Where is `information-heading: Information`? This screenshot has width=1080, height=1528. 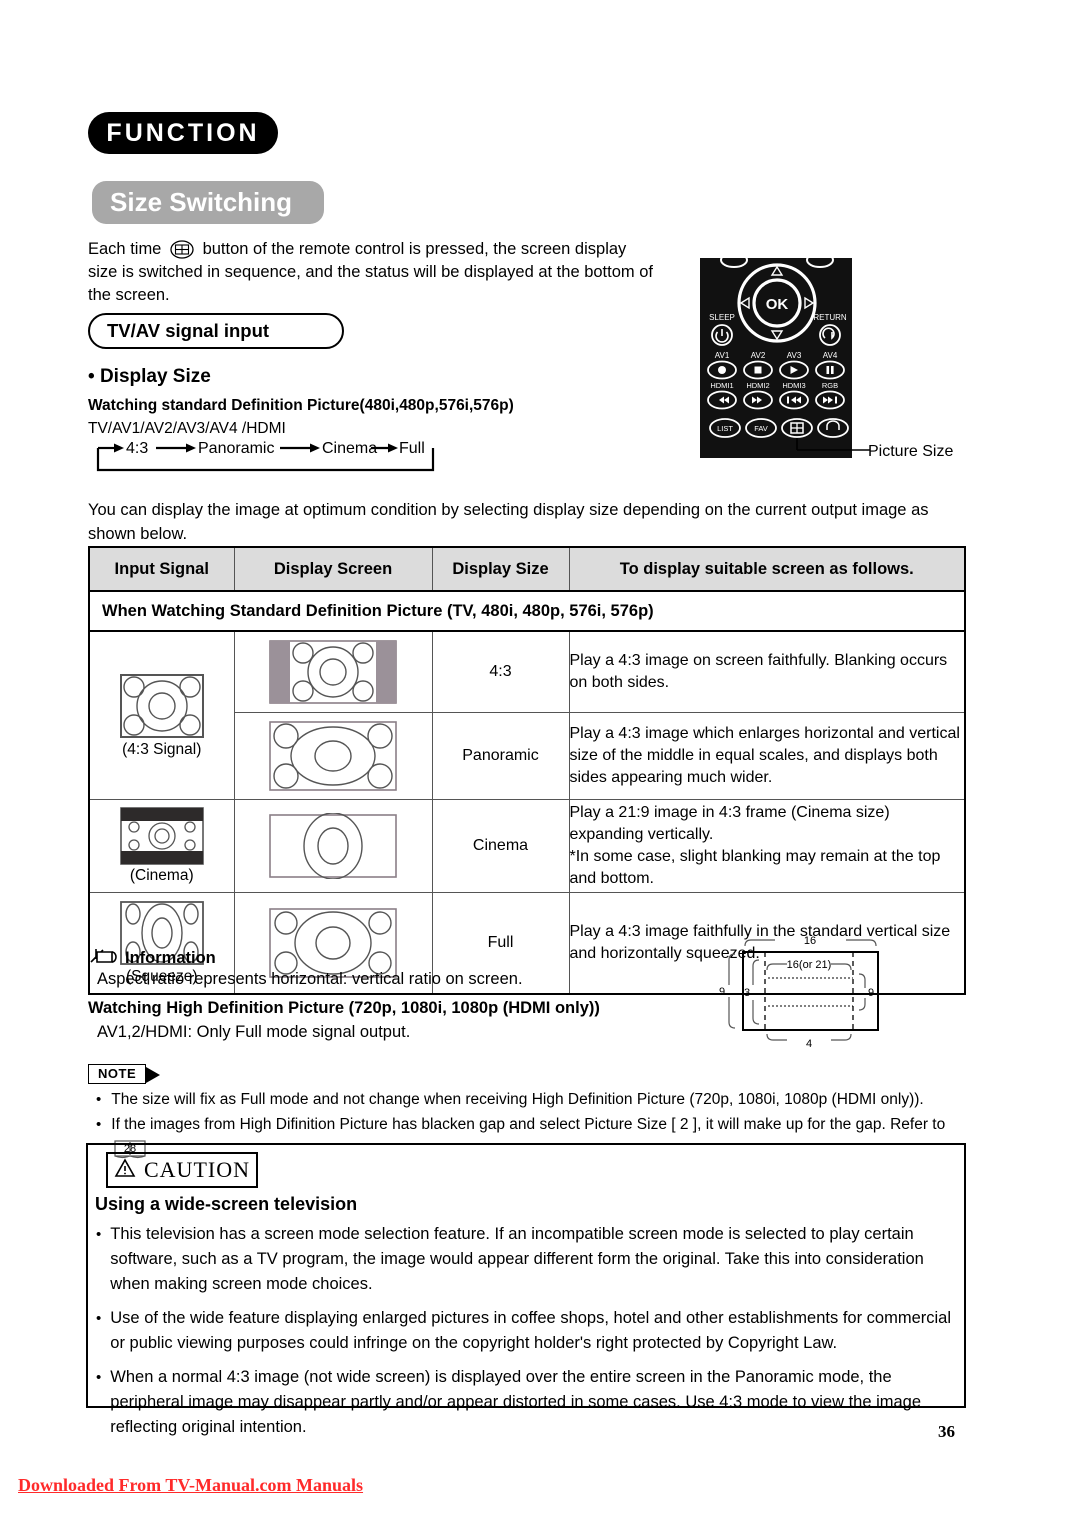 information-heading: Information is located at coordinates (152, 958).